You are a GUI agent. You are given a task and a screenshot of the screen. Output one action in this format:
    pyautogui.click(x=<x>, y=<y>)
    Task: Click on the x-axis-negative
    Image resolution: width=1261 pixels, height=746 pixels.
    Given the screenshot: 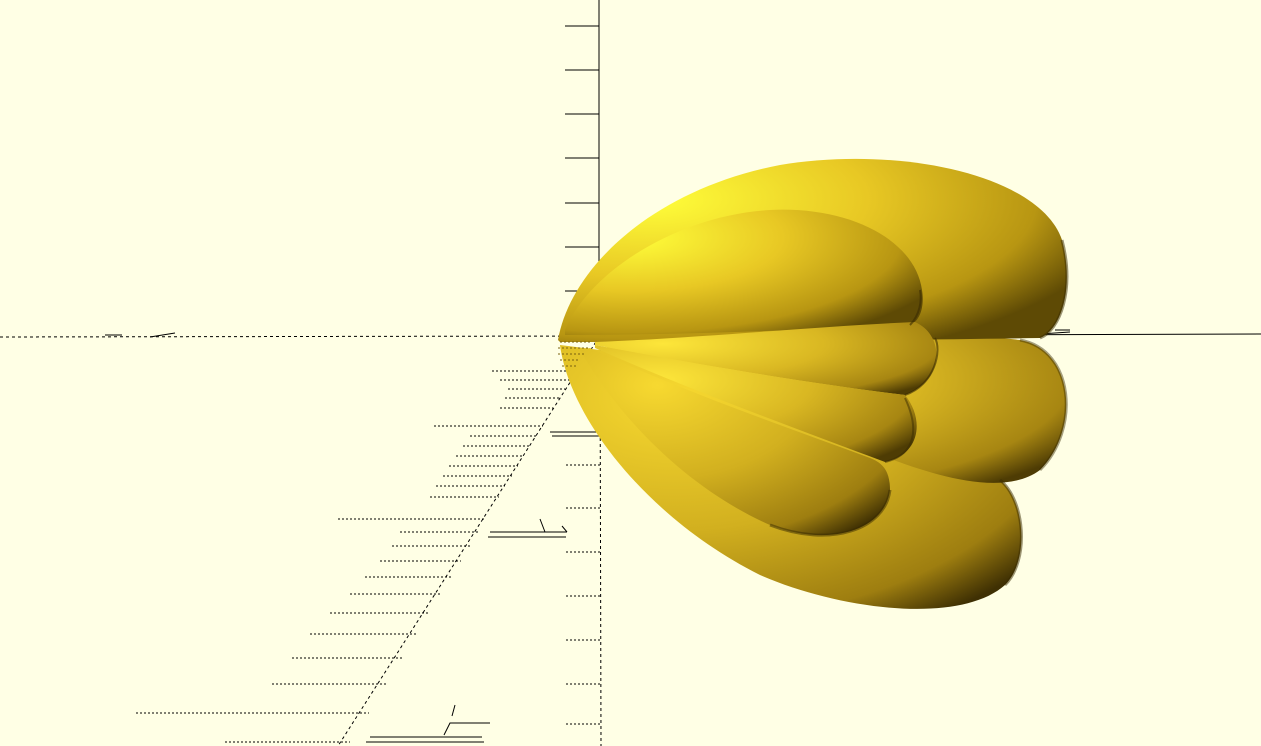 What is the action you would take?
    pyautogui.click(x=300, y=336)
    